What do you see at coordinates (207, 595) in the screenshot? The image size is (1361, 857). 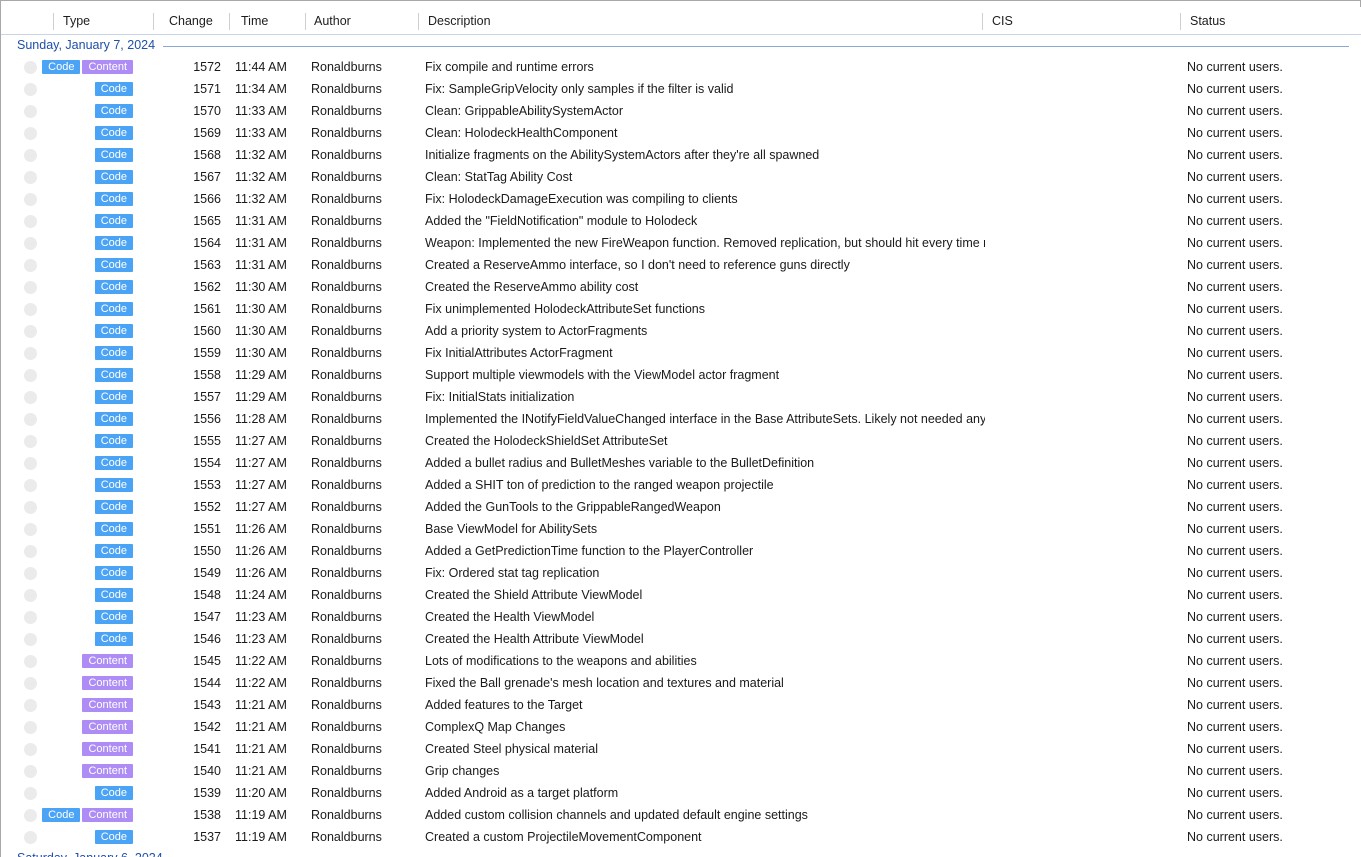 I see `cell-change: 1548` at bounding box center [207, 595].